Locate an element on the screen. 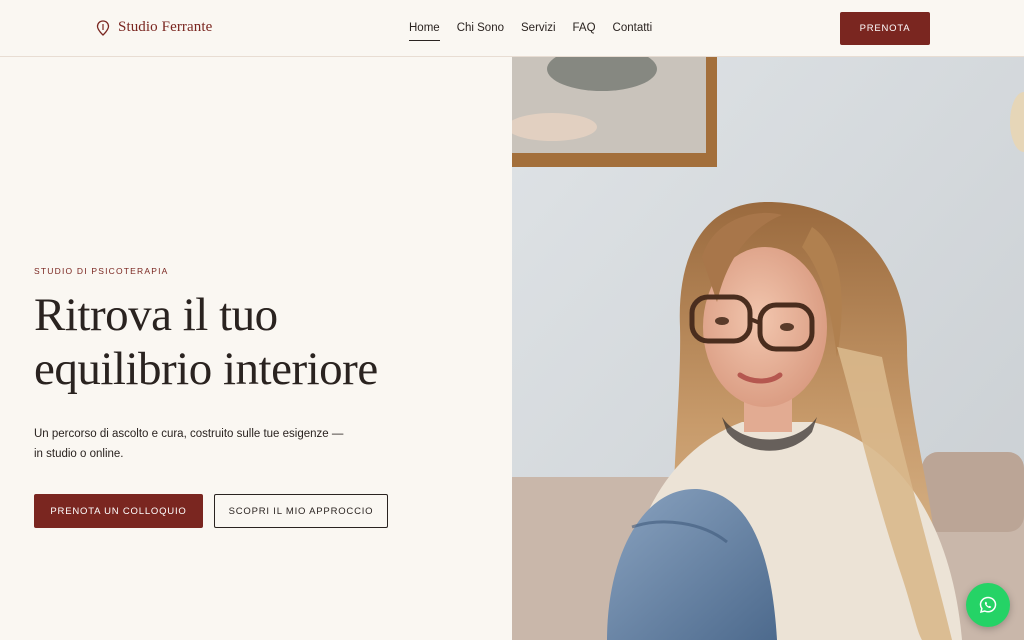  whatsapp-icon is located at coordinates (988, 605).